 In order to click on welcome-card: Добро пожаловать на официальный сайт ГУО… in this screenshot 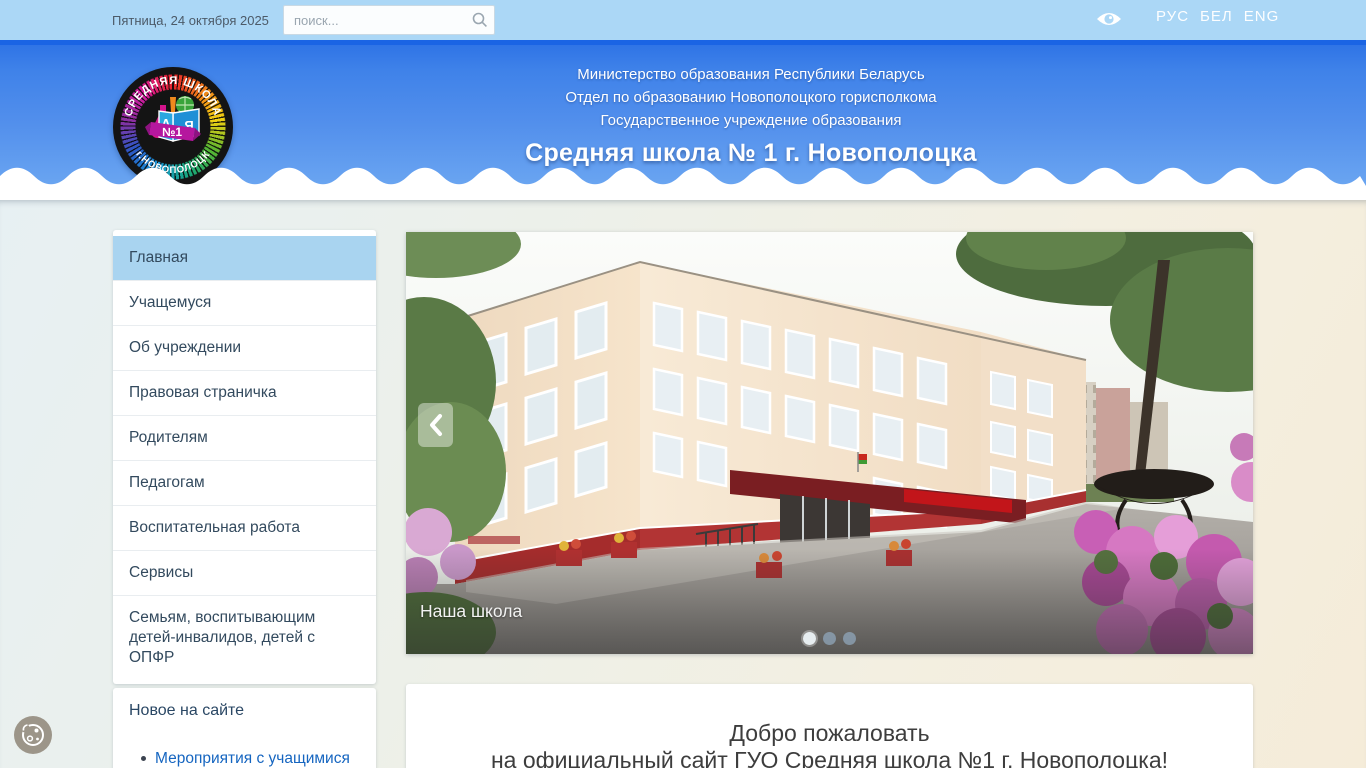, I will do `click(829, 726)`.